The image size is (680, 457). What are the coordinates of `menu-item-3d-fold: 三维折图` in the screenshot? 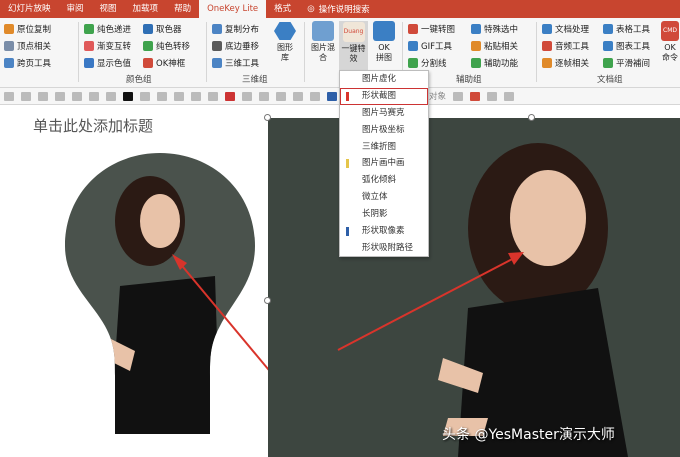 It's located at (384, 147).